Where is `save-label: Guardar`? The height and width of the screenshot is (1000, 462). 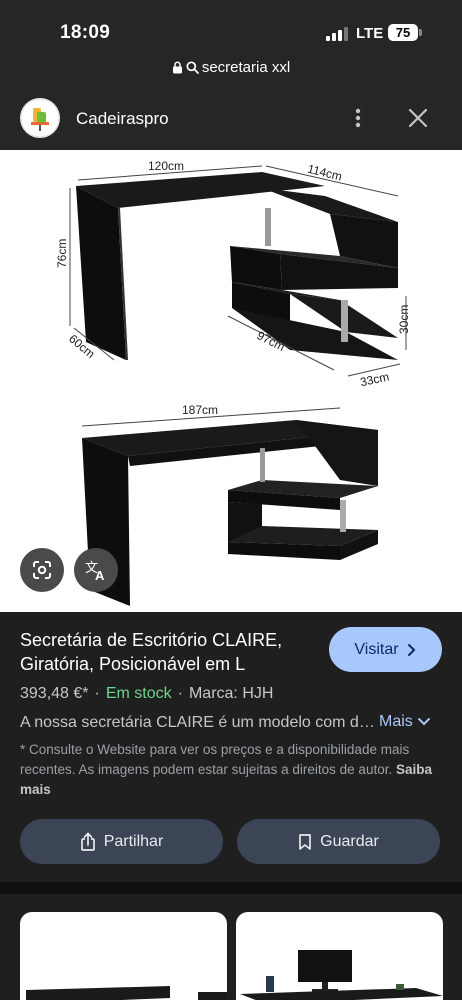 save-label: Guardar is located at coordinates (349, 841).